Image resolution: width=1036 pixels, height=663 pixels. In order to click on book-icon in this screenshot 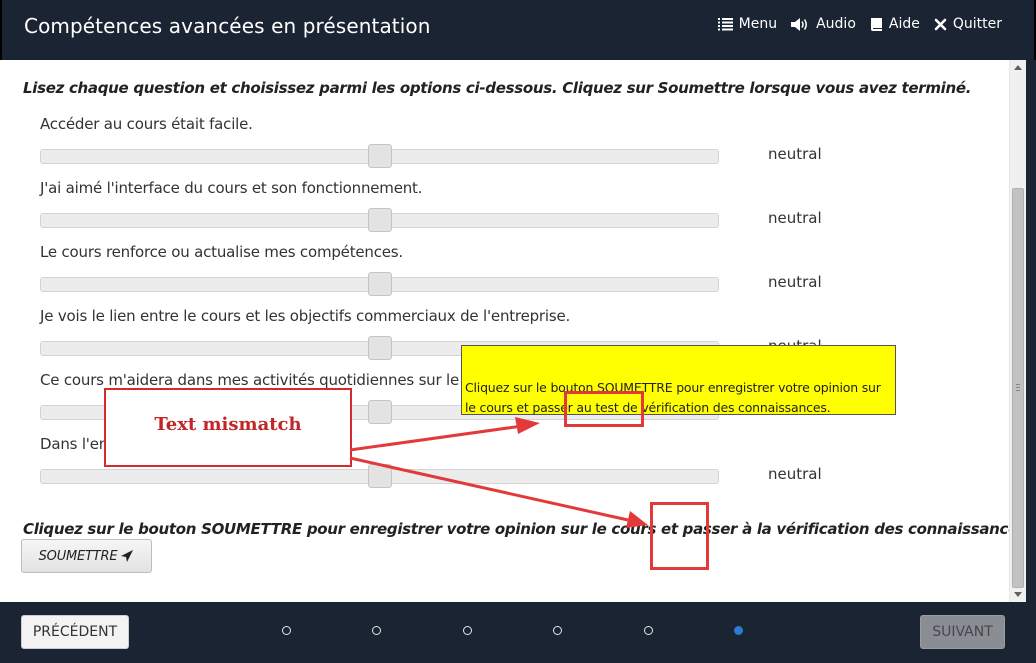, I will do `click(876, 24)`.